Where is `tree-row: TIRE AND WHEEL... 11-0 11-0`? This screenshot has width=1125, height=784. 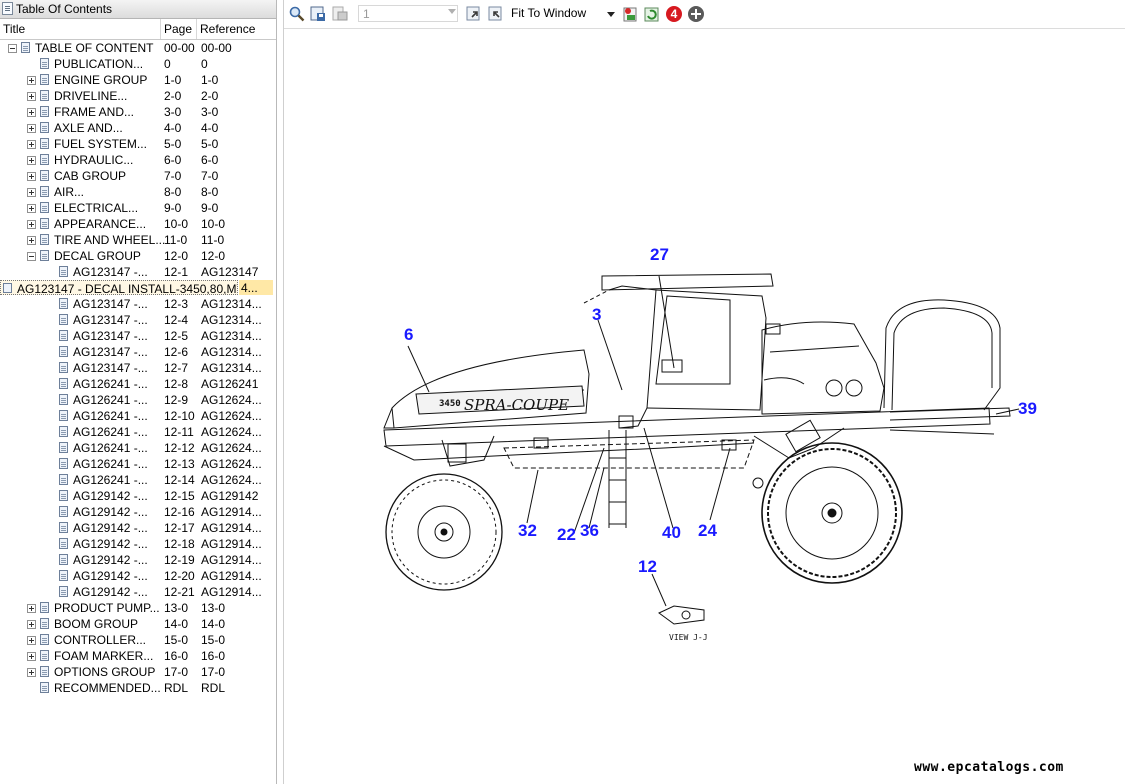 tree-row: TIRE AND WHEEL... 11-0 11-0 is located at coordinates (138, 240).